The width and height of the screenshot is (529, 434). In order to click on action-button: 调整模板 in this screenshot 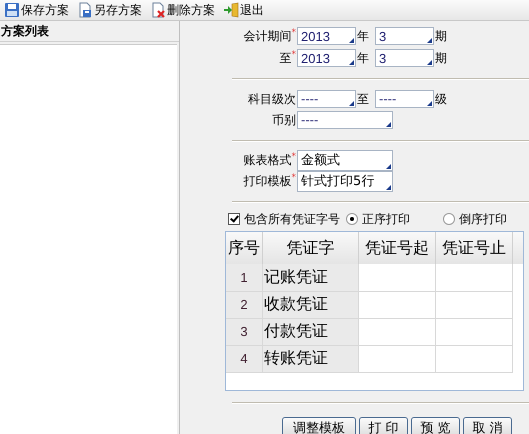, I will do `click(319, 425)`.